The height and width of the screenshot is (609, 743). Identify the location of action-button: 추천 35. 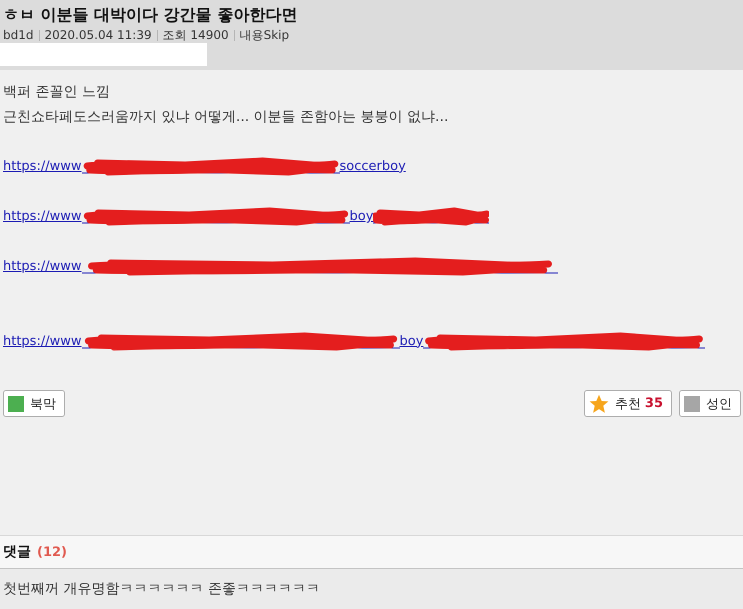
(628, 404).